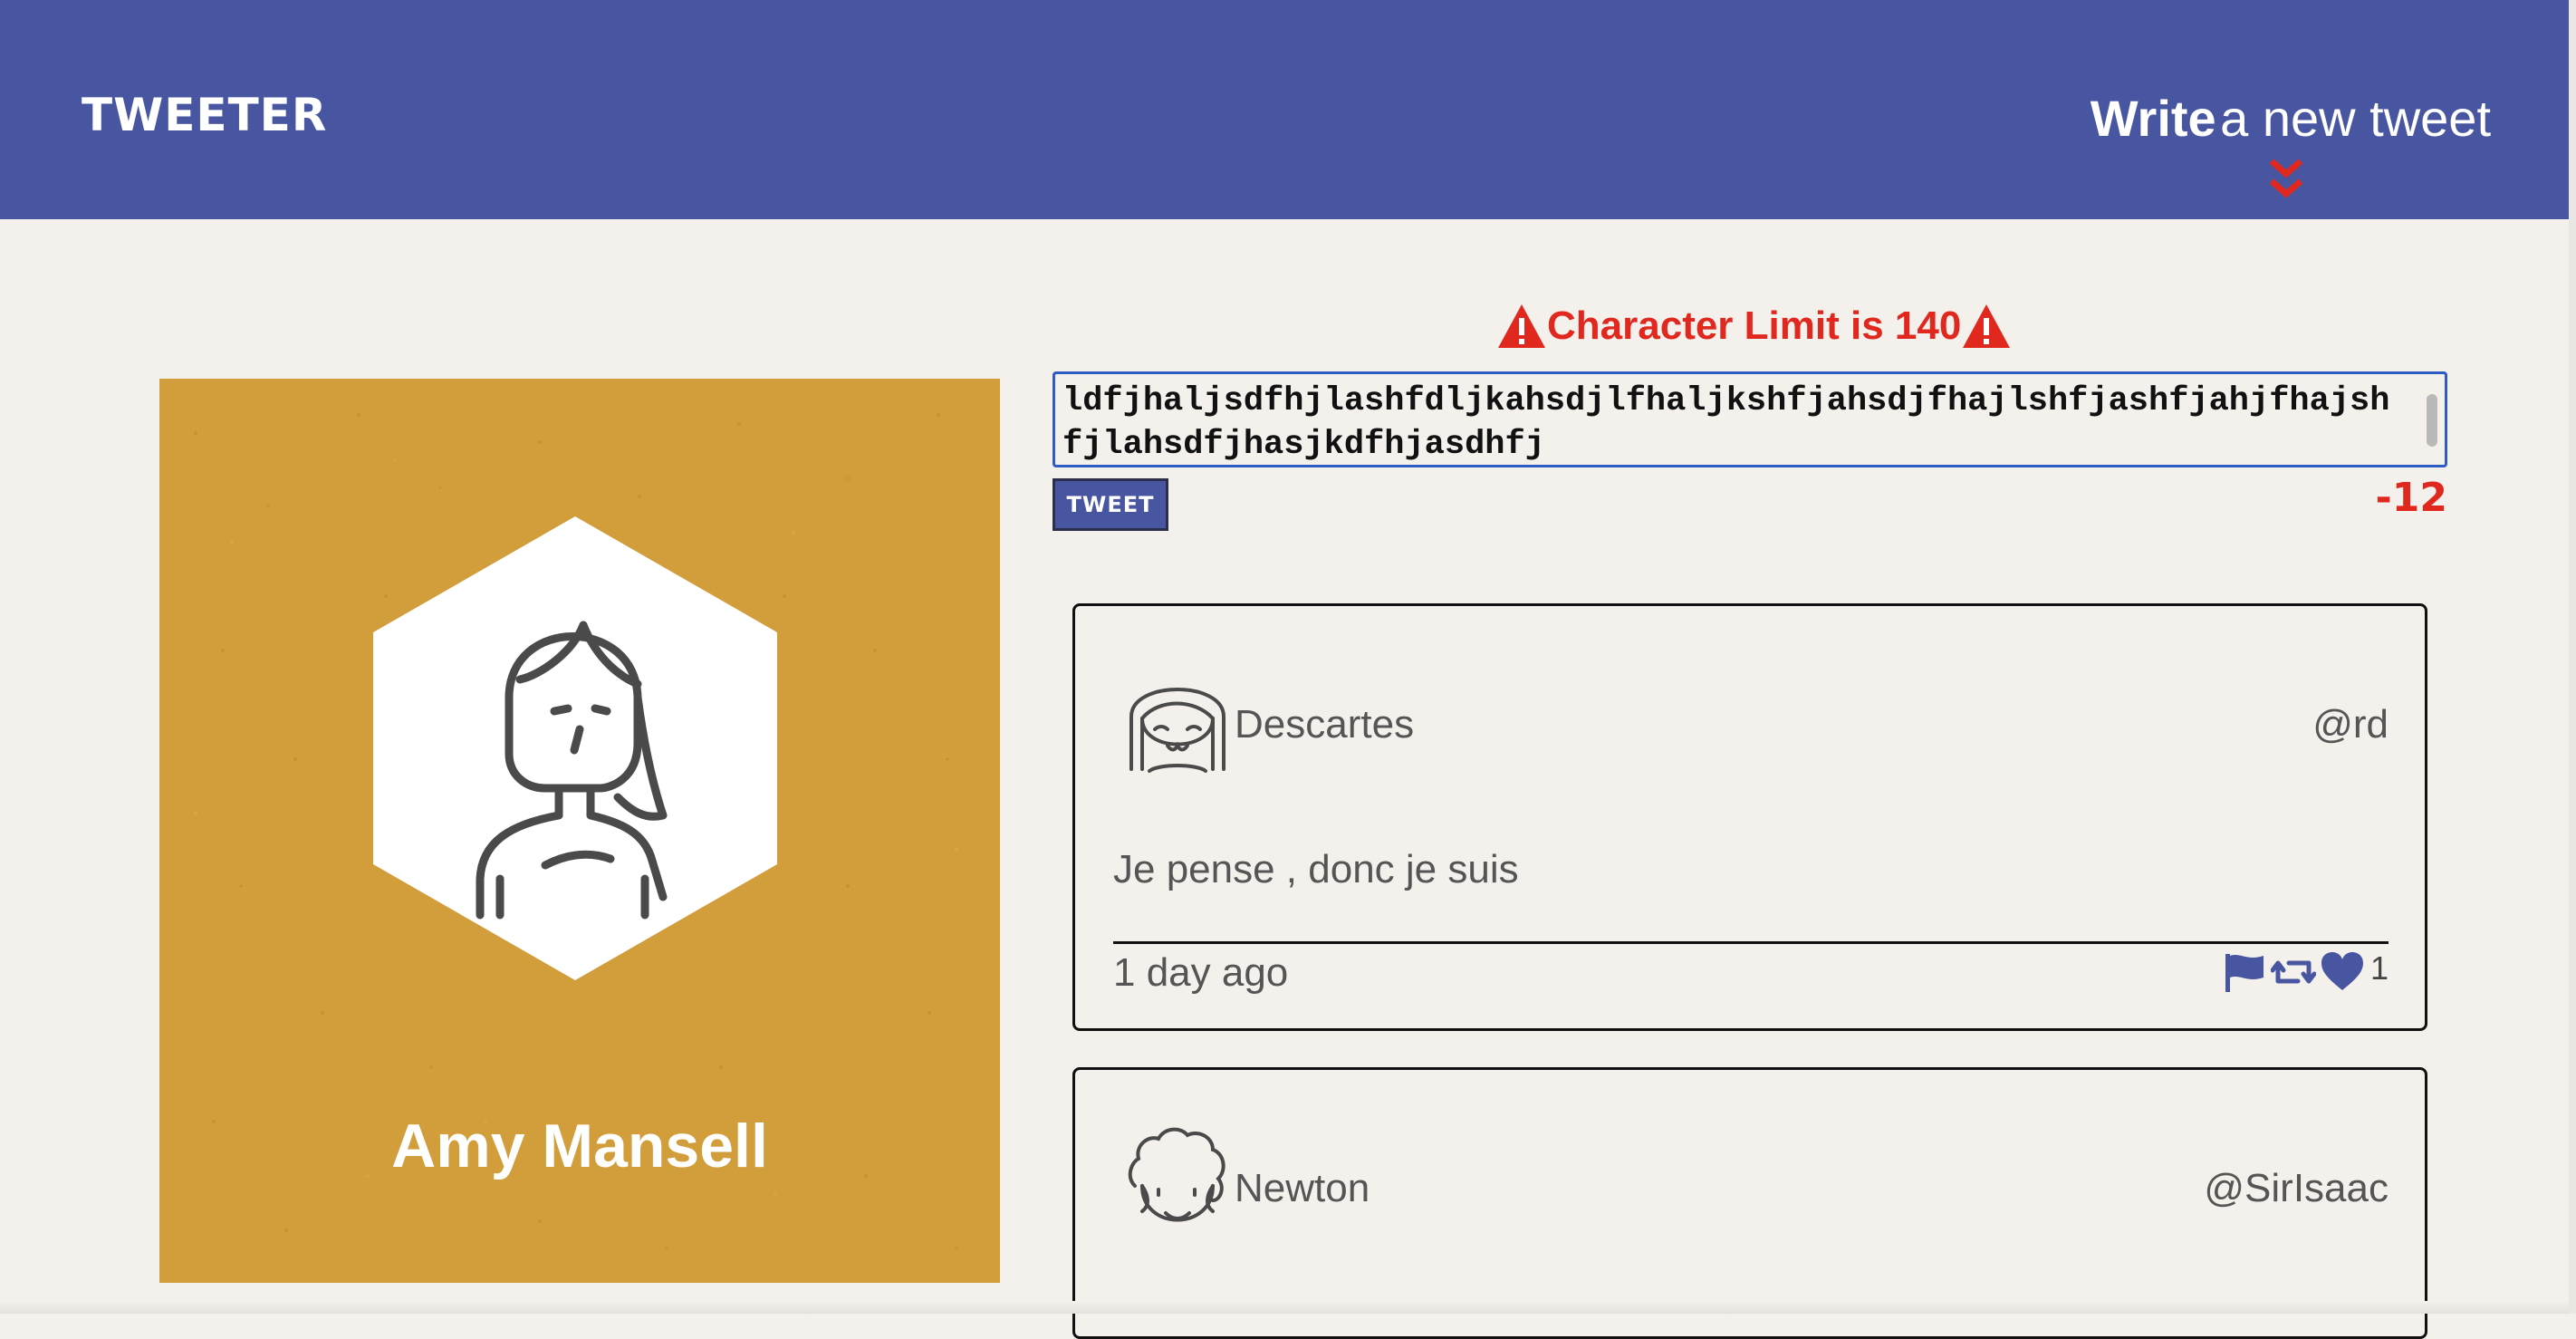 This screenshot has width=2576, height=1339. I want to click on double-chevron-down-icon, so click(2286, 178).